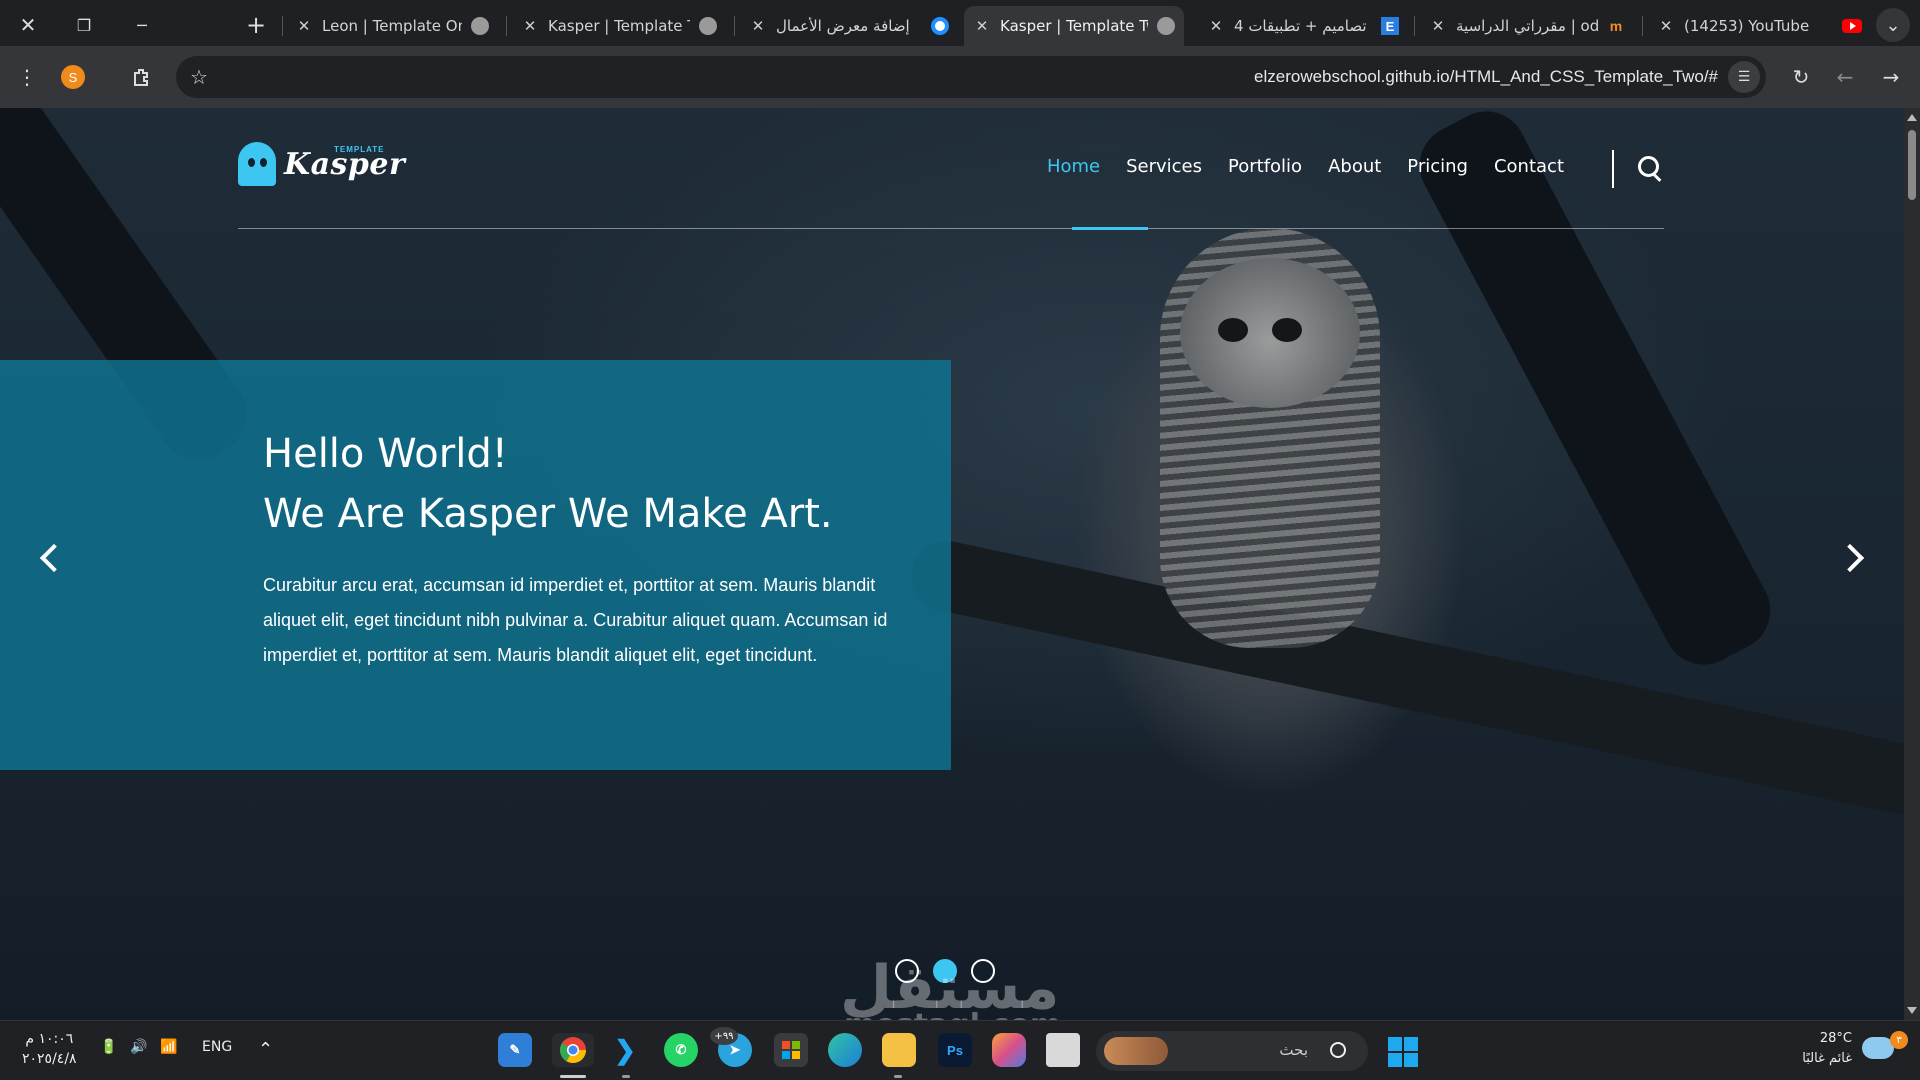  Describe the element at coordinates (1303, 26) in the screenshot. I see `tab-designs: ✕ 4 تصاميم + تطبيقات E` at that location.